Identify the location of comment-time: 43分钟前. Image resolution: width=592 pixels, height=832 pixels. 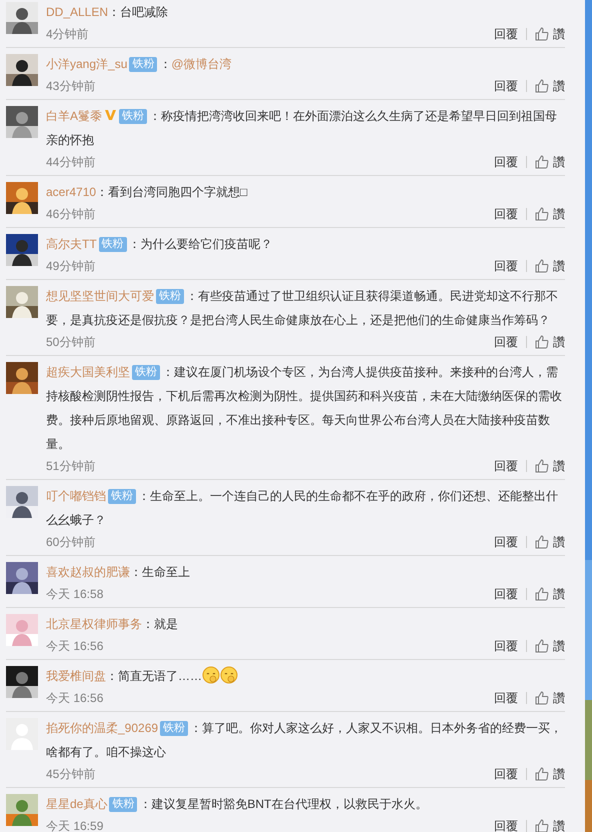
(71, 86).